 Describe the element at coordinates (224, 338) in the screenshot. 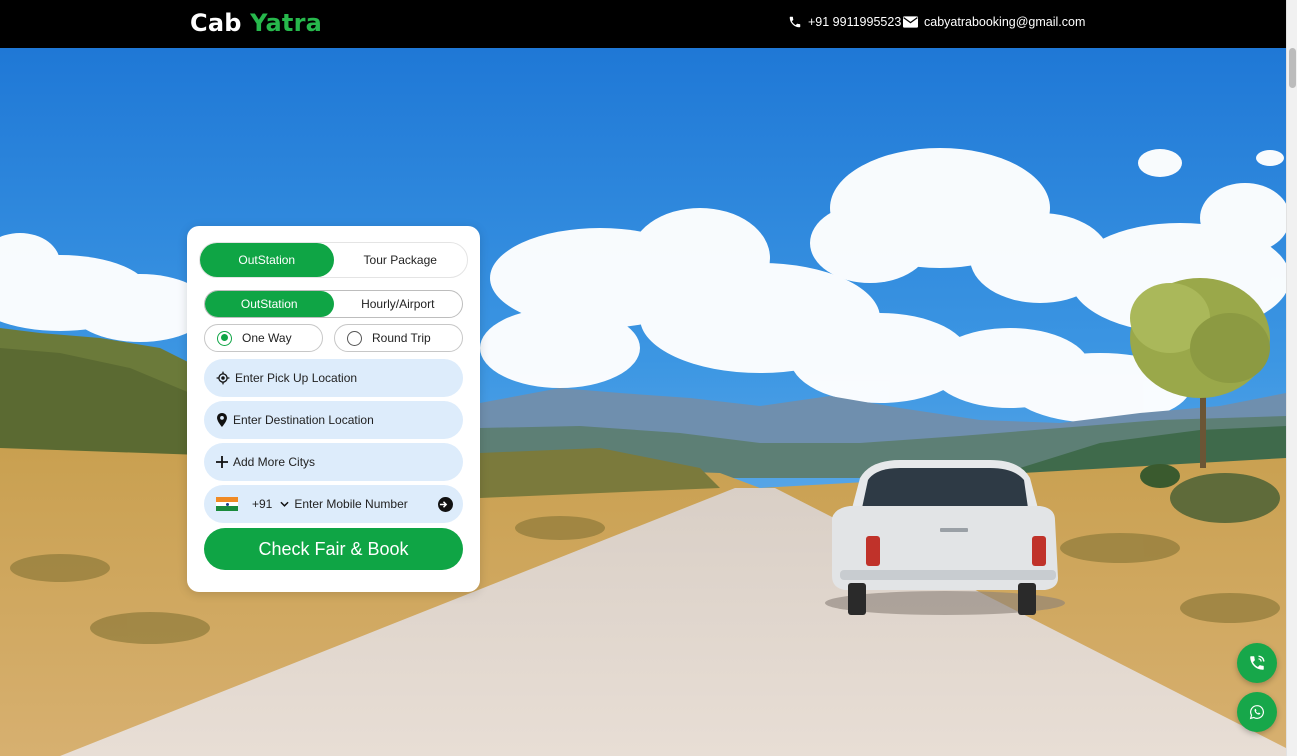

I see `radio-one-way-indicator` at that location.